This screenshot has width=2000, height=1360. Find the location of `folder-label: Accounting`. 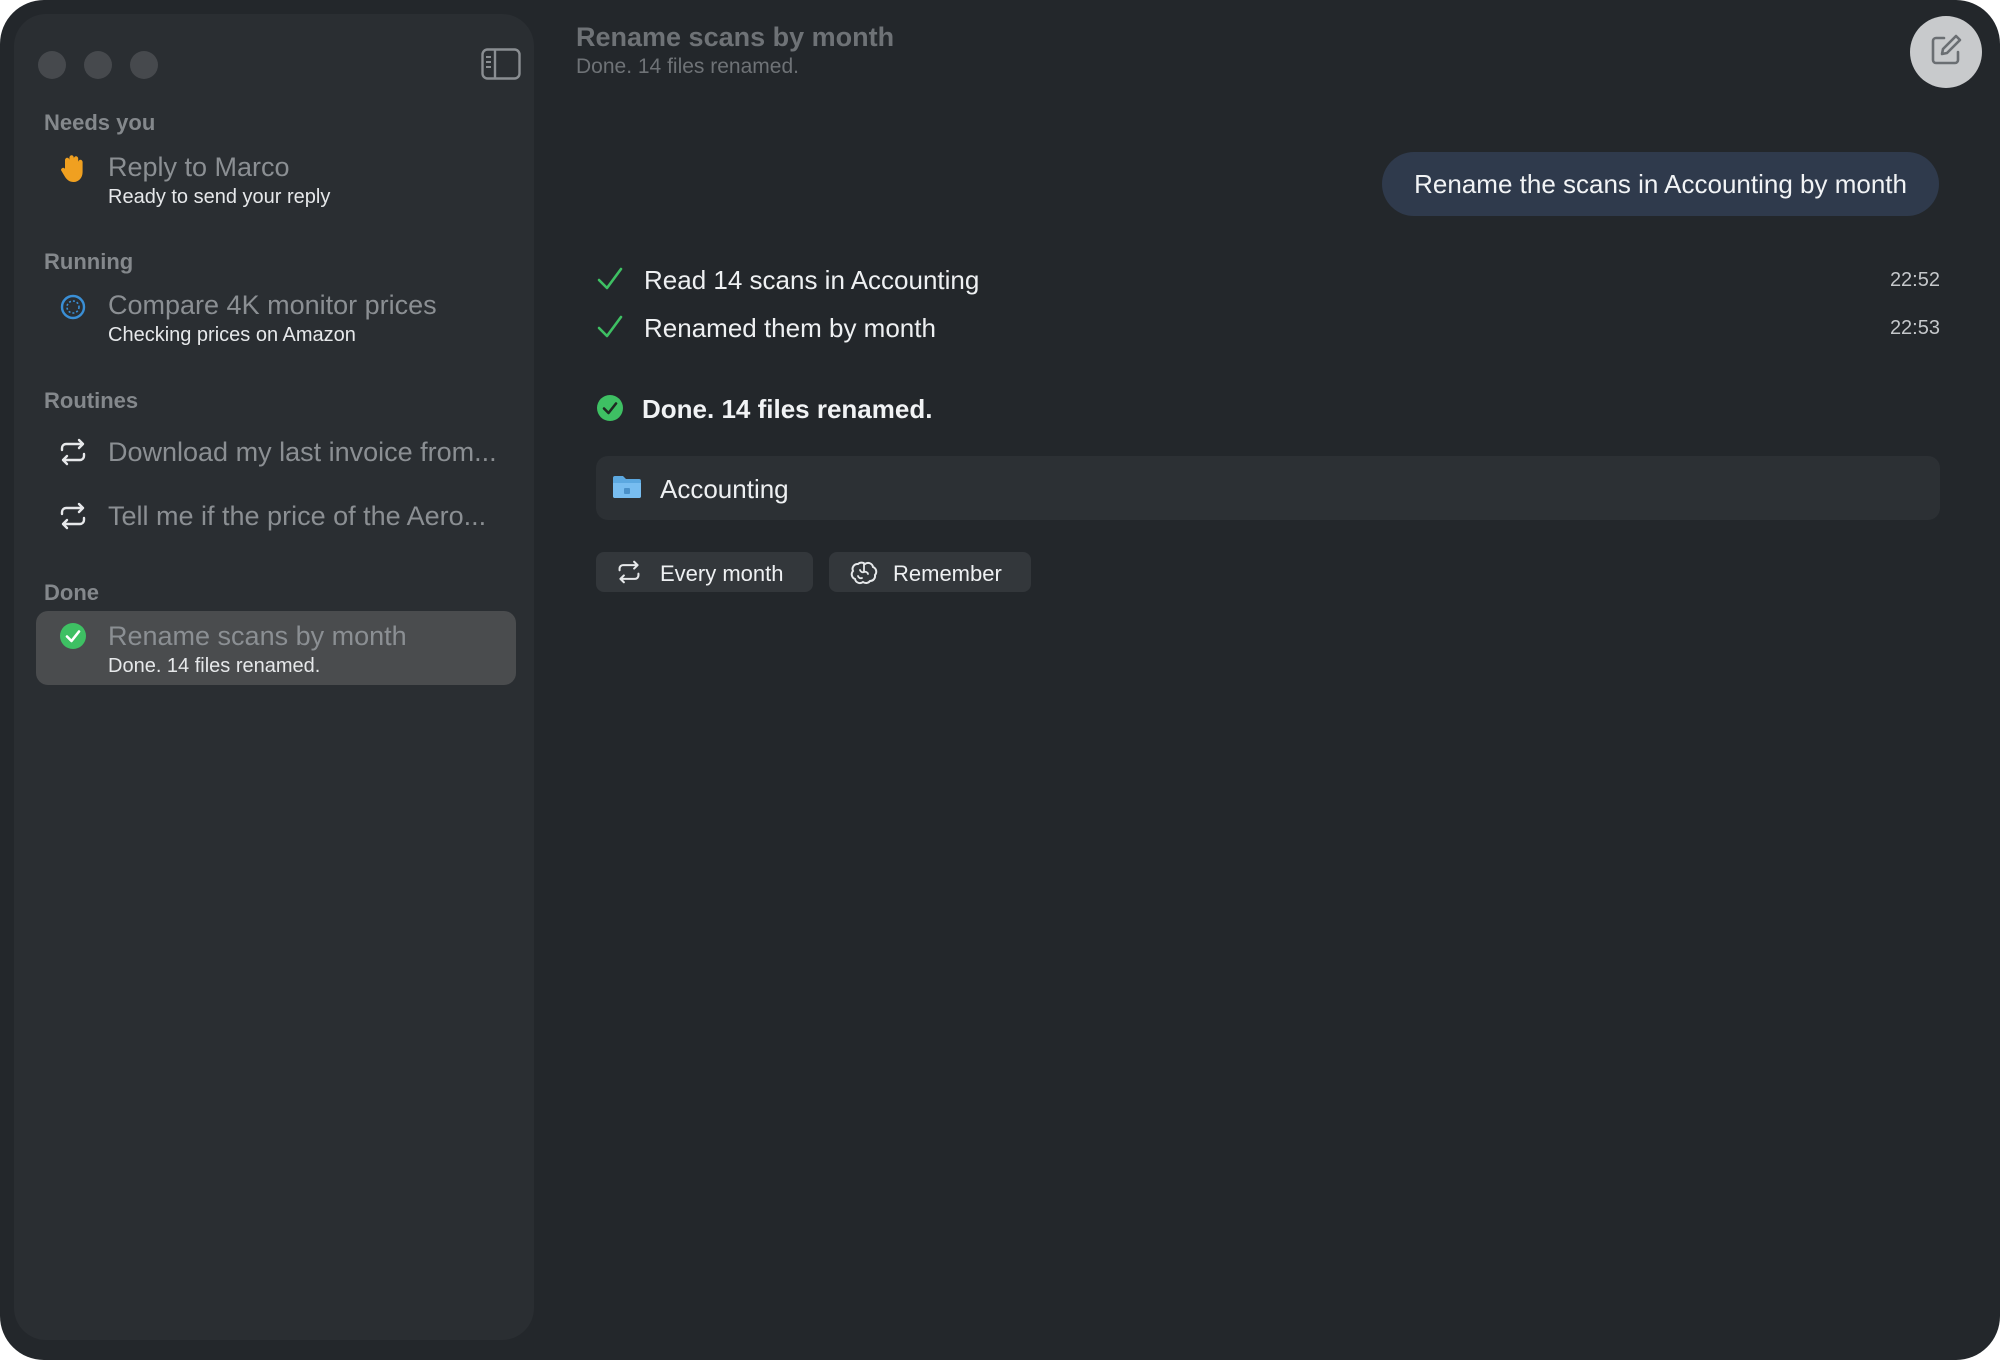

folder-label: Accounting is located at coordinates (724, 489).